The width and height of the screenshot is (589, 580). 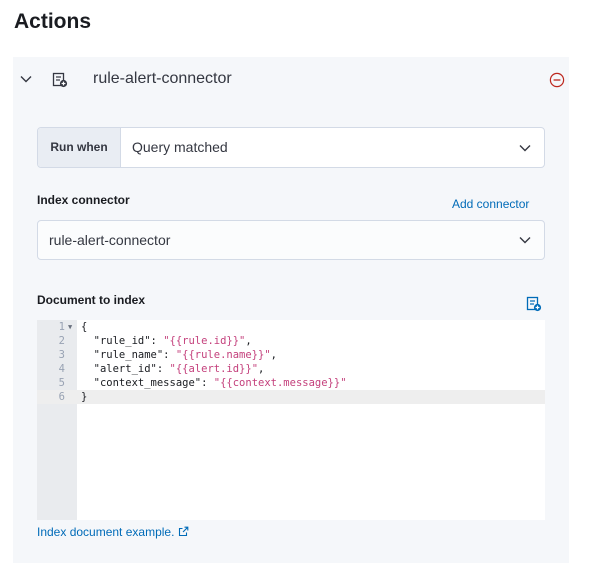 I want to click on example-link-label: Index document example., so click(x=106, y=532).